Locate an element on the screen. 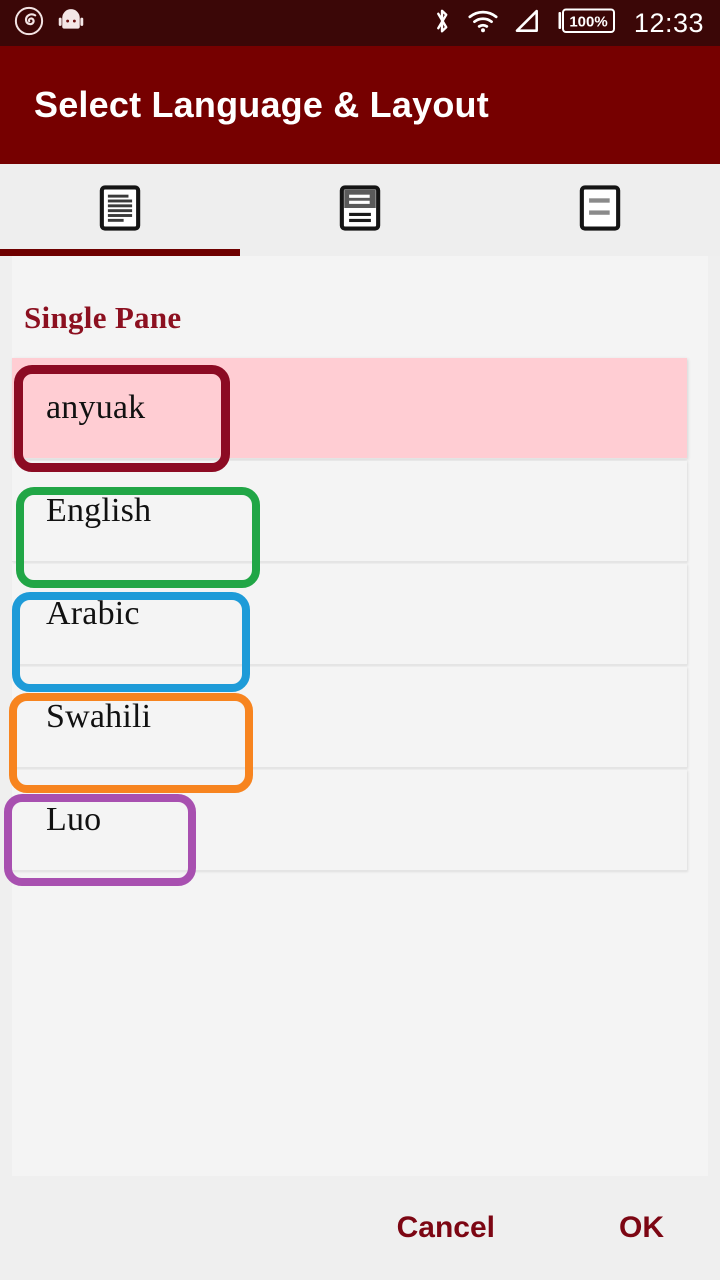  wifi-icon is located at coordinates (483, 23).